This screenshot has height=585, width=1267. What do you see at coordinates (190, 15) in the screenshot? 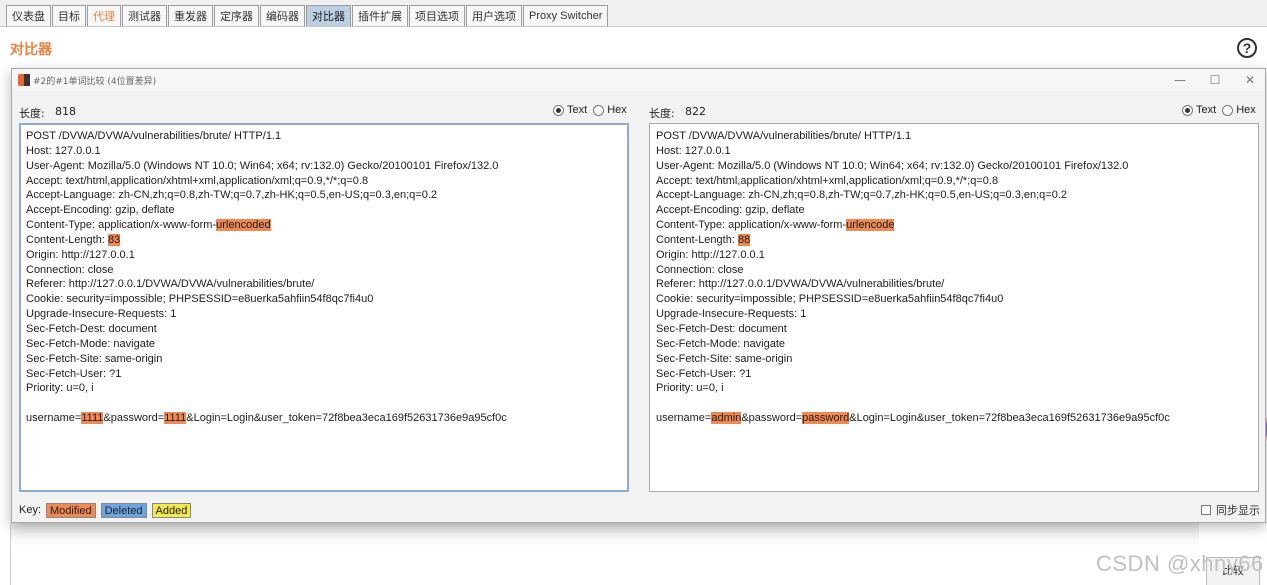
I see `tab-4: 重发器` at bounding box center [190, 15].